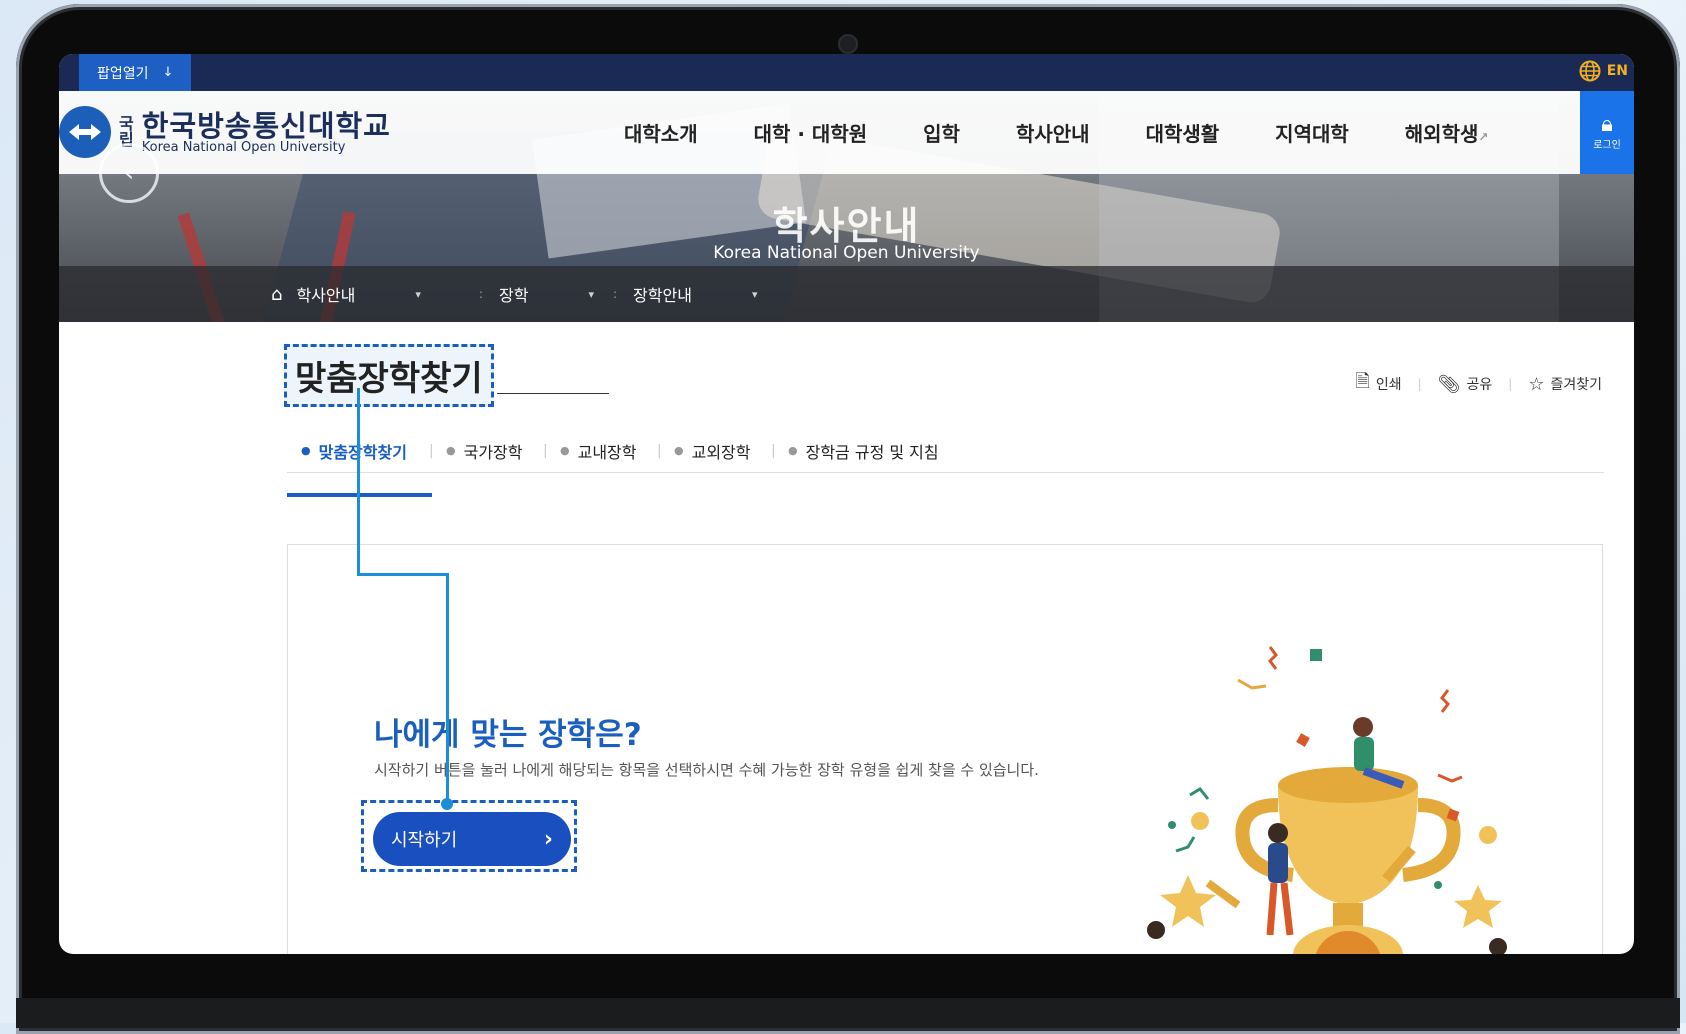  I want to click on star-icon: ☆, so click(1536, 384).